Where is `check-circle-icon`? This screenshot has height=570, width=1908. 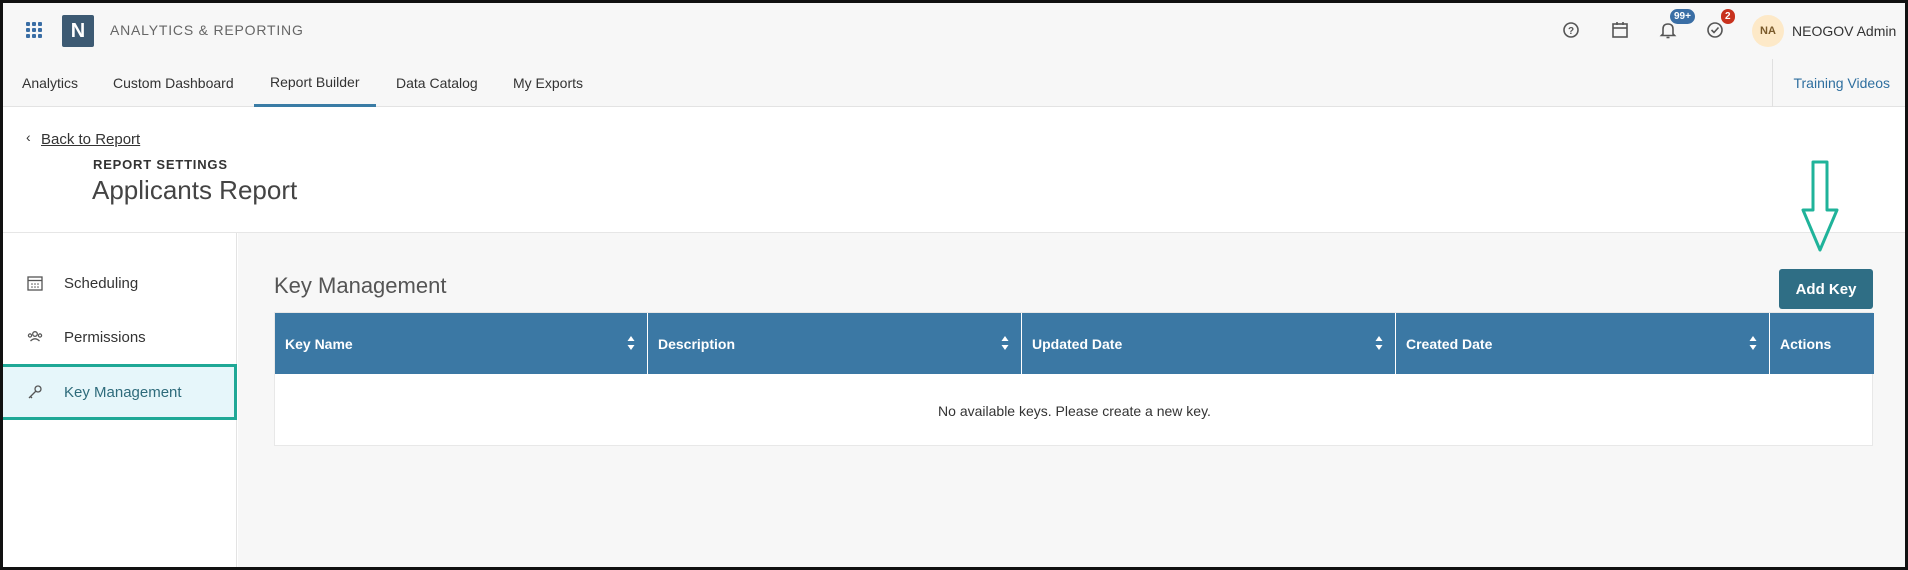
check-circle-icon is located at coordinates (1715, 30).